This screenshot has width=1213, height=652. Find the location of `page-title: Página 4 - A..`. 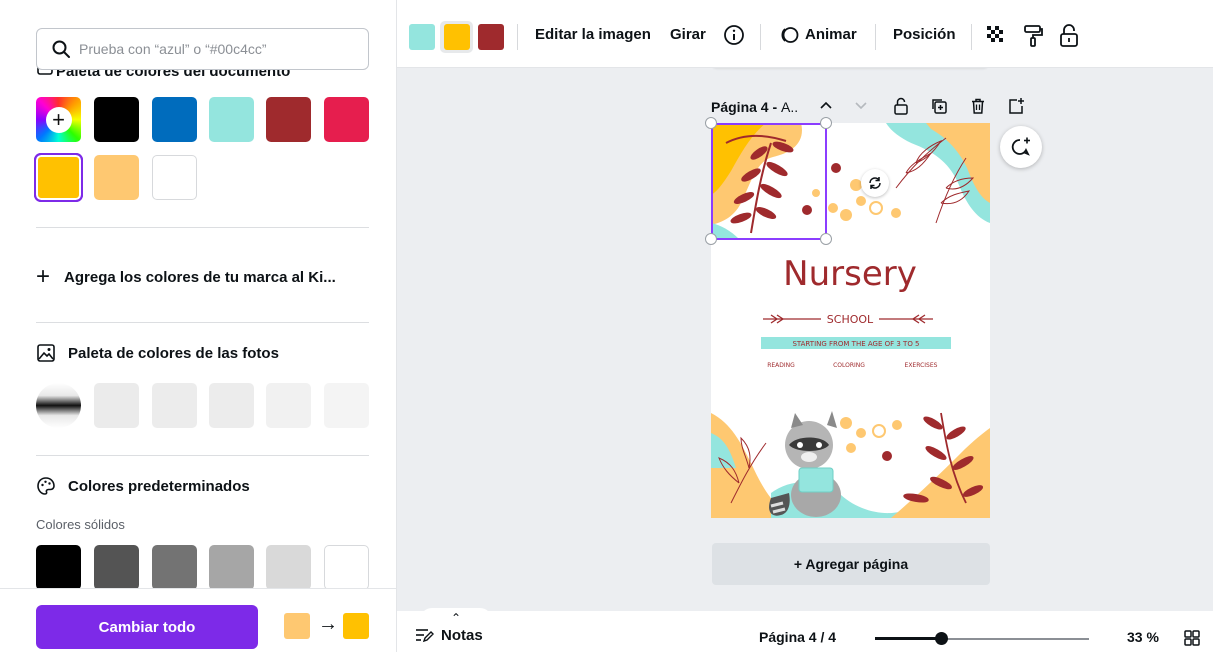

page-title: Página 4 - A.. is located at coordinates (754, 107).